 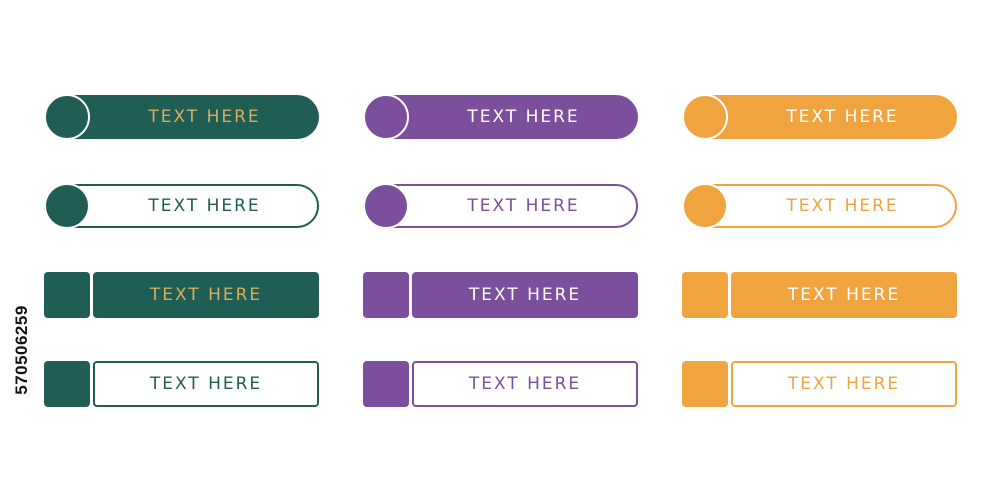 I want to click on banner-purple-outlined-rect: TEXT HERE, so click(x=500, y=384).